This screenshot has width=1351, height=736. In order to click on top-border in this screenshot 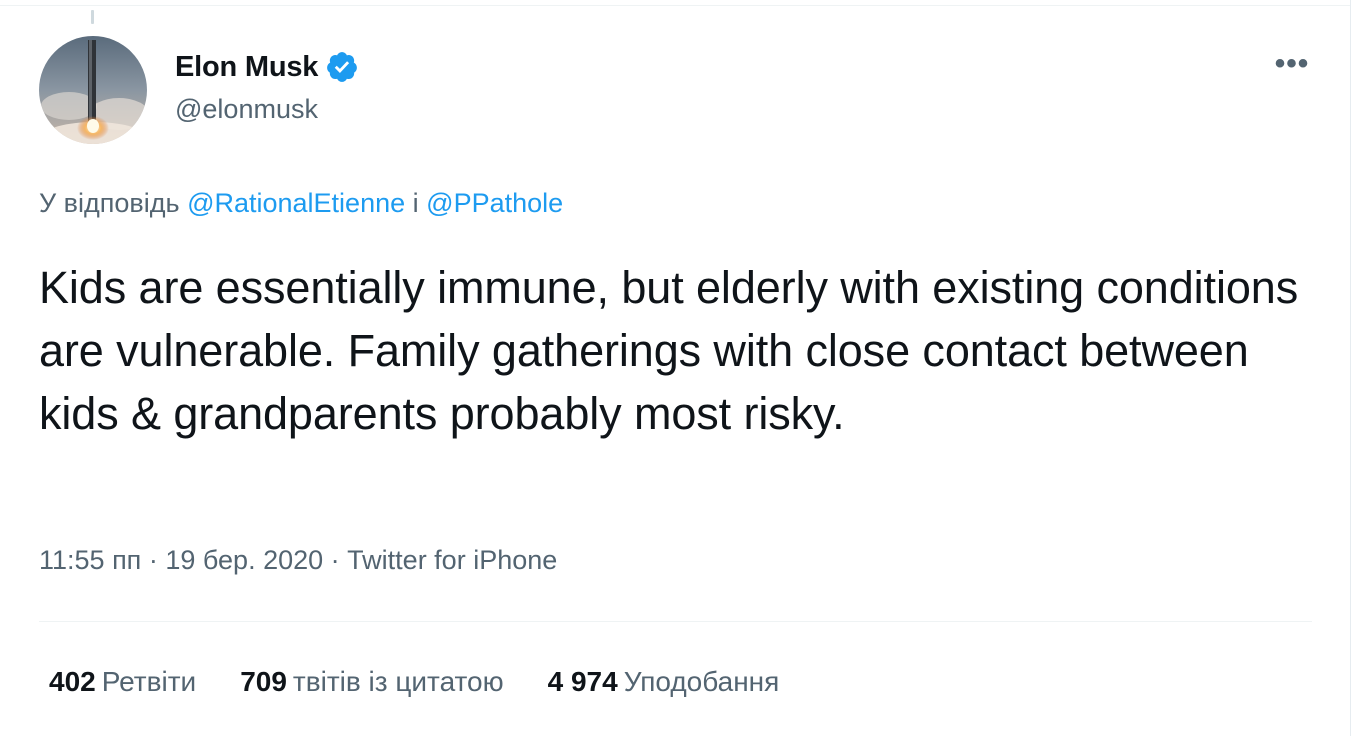, I will do `click(675, 3)`.